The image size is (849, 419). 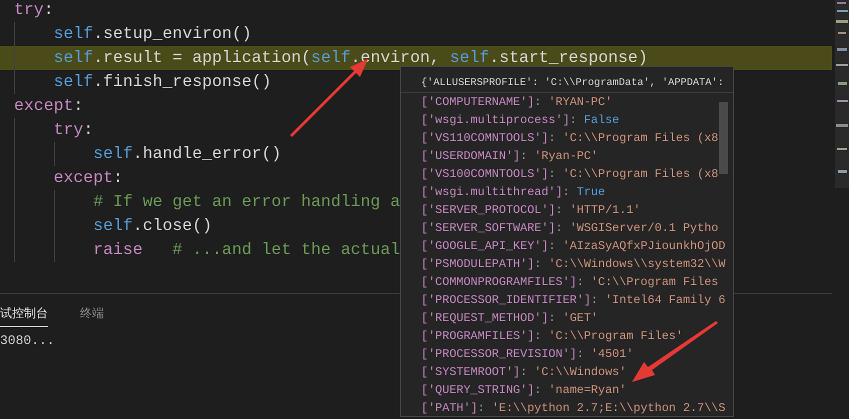 What do you see at coordinates (573, 246) in the screenshot?
I see `variable-entry: ['GOOGLE_API_KEY']: 'AIzaSyAQfxPJiounkhOjOD` at bounding box center [573, 246].